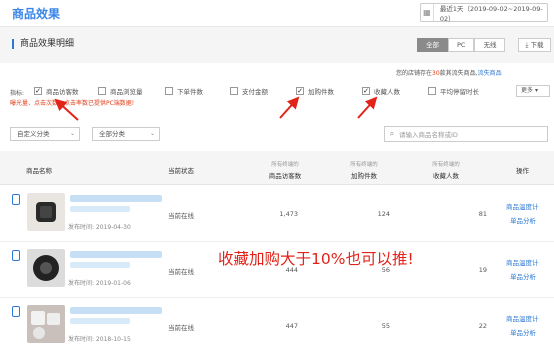 Image resolution: width=554 pixels, height=347 pixels. What do you see at coordinates (466, 134) in the screenshot?
I see `product-search: ⌕ 请输入商品名称或ID` at bounding box center [466, 134].